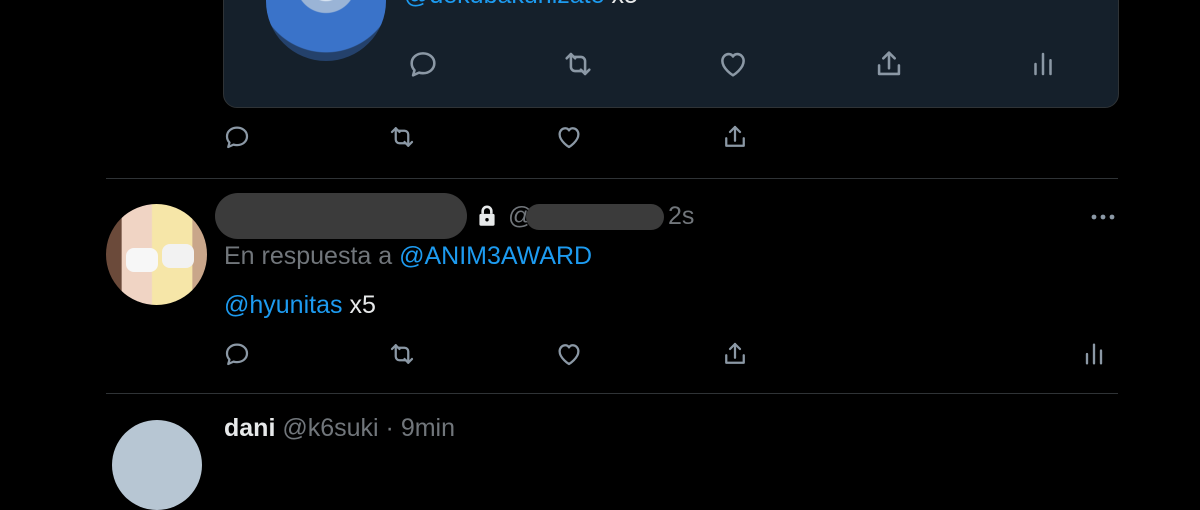 The height and width of the screenshot is (510, 1200). Describe the element at coordinates (249, 428) in the screenshot. I see `next-tweet-display-name: dani` at that location.